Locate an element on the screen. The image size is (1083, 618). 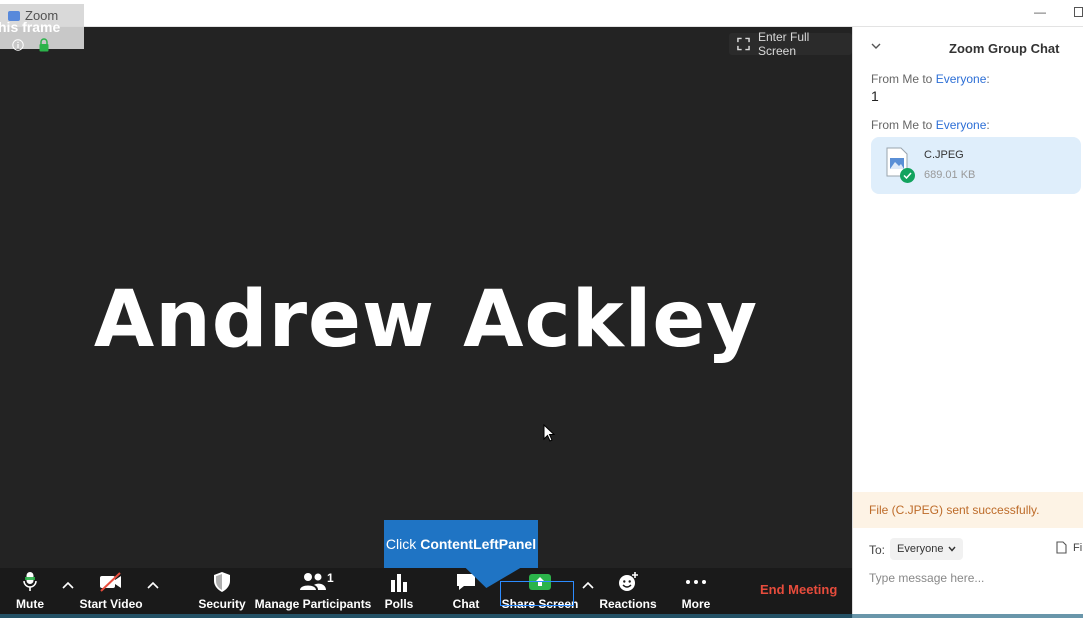
window-titlebar: — is located at coordinates (541, 13).